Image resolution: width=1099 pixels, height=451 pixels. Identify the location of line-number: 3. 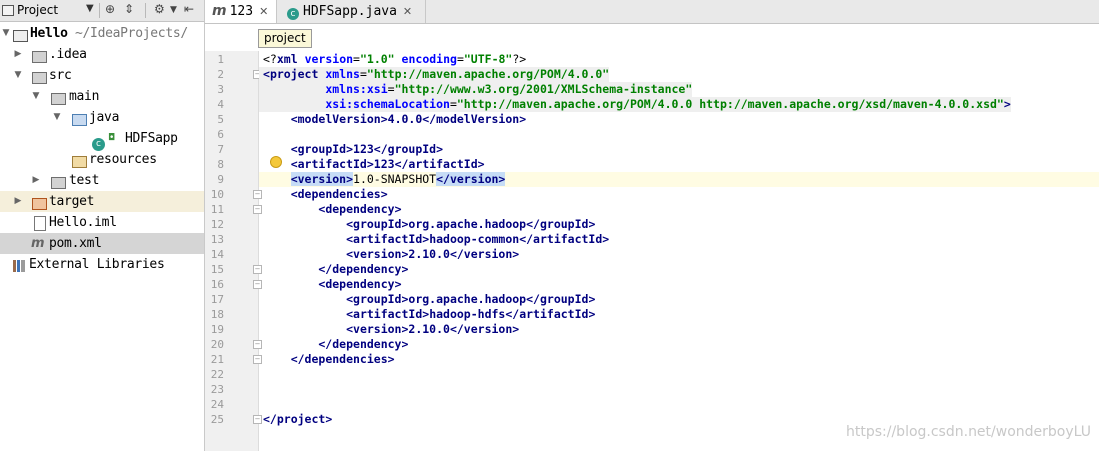
(220, 89).